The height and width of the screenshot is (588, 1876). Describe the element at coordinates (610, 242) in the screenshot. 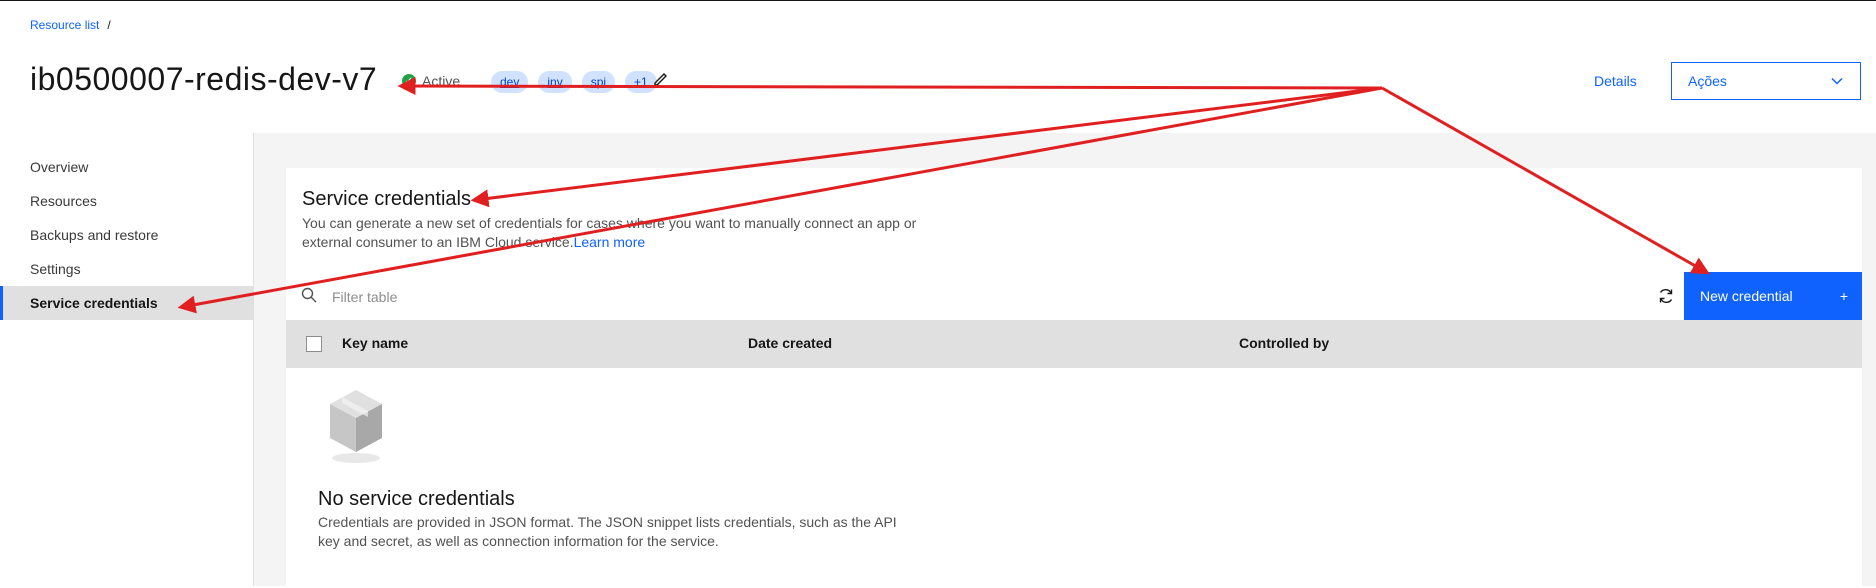

I see `learn-more-link: Learn more` at that location.